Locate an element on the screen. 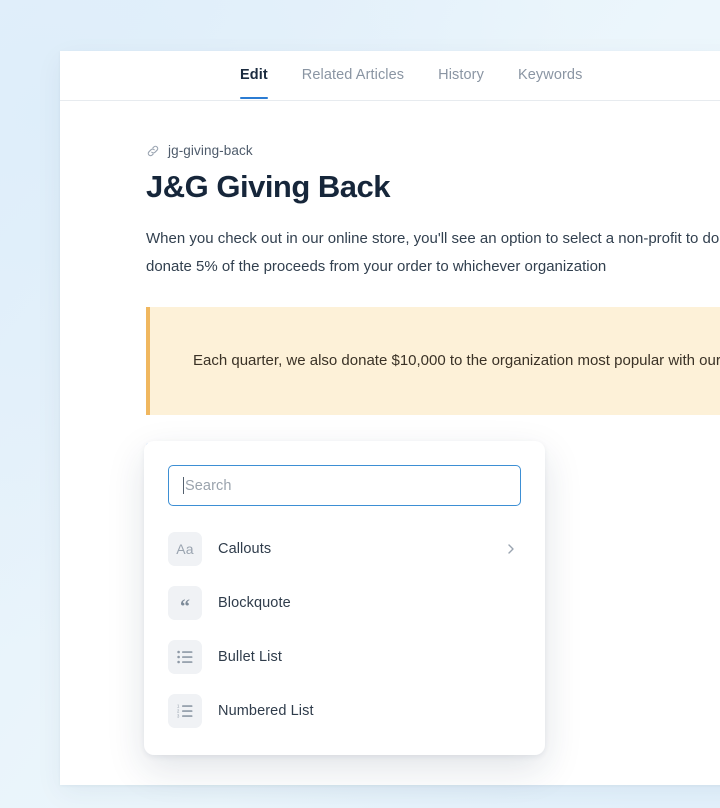 This screenshot has height=808, width=720. tab-edit: Edit is located at coordinates (254, 75).